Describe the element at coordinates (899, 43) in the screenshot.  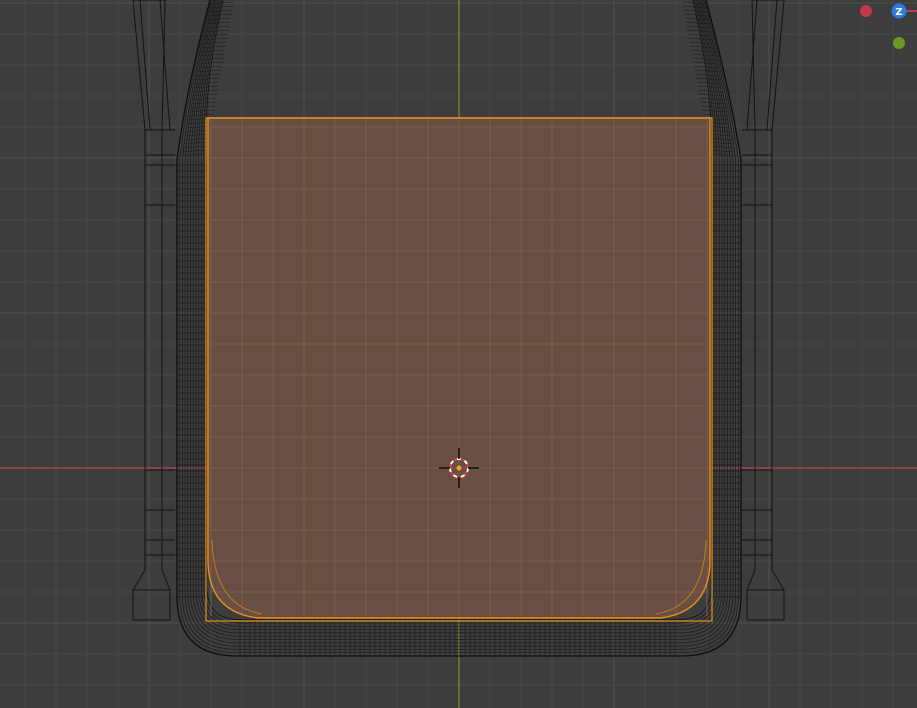
I see `gizmo-neg-y-handle` at that location.